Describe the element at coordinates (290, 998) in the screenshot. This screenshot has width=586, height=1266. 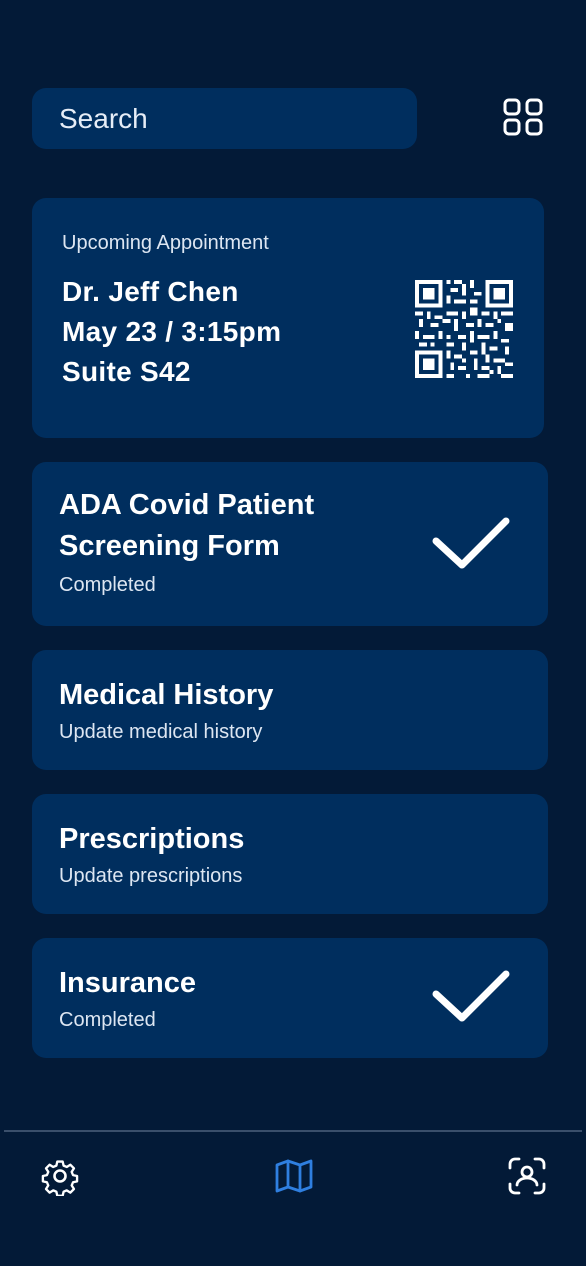
I see `task-card-insurance: Insurance Completed` at that location.